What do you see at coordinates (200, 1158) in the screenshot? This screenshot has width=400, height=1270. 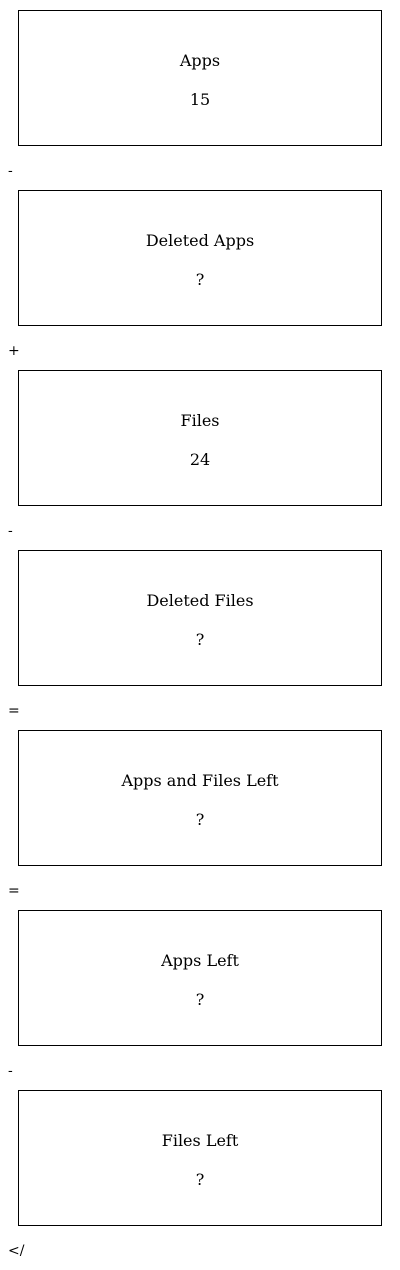 I see `box-files-left: Files Left ?` at bounding box center [200, 1158].